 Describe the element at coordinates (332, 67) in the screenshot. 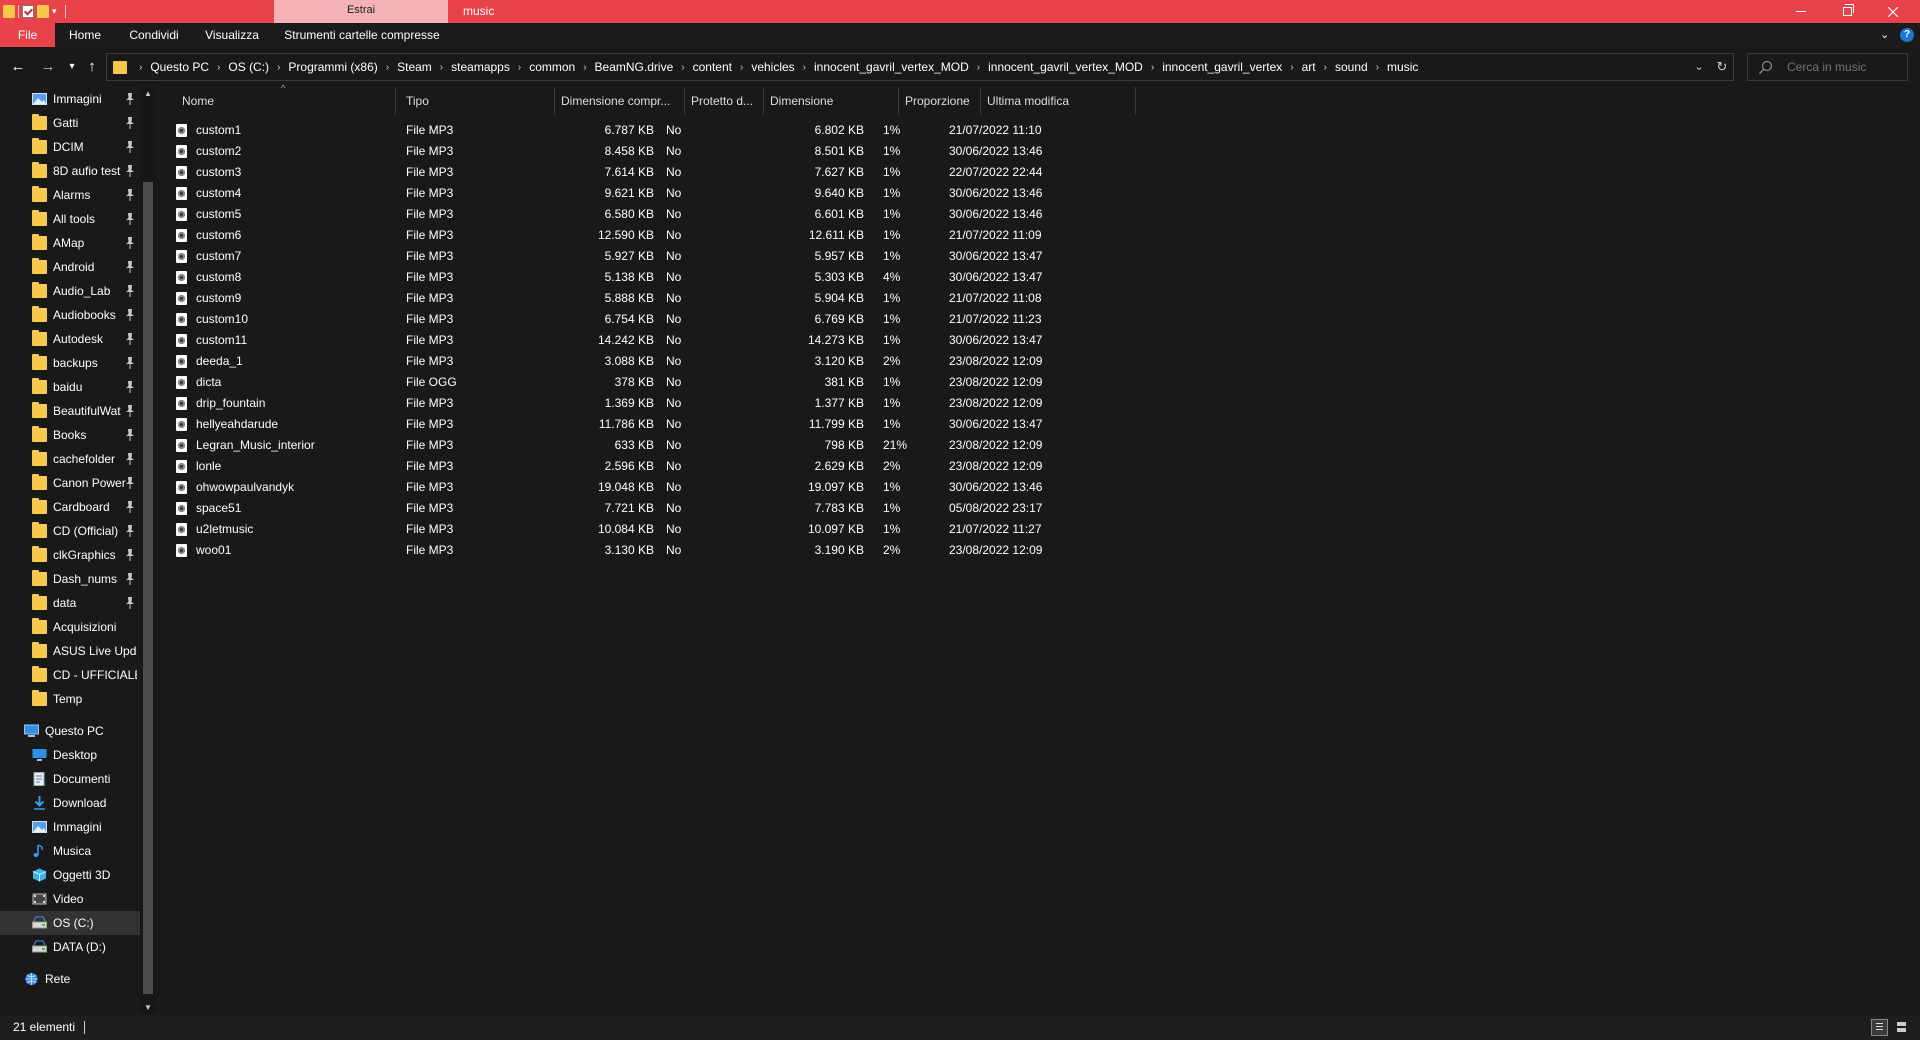

I see `breadcrumb-item: Programmi (x86)` at that location.